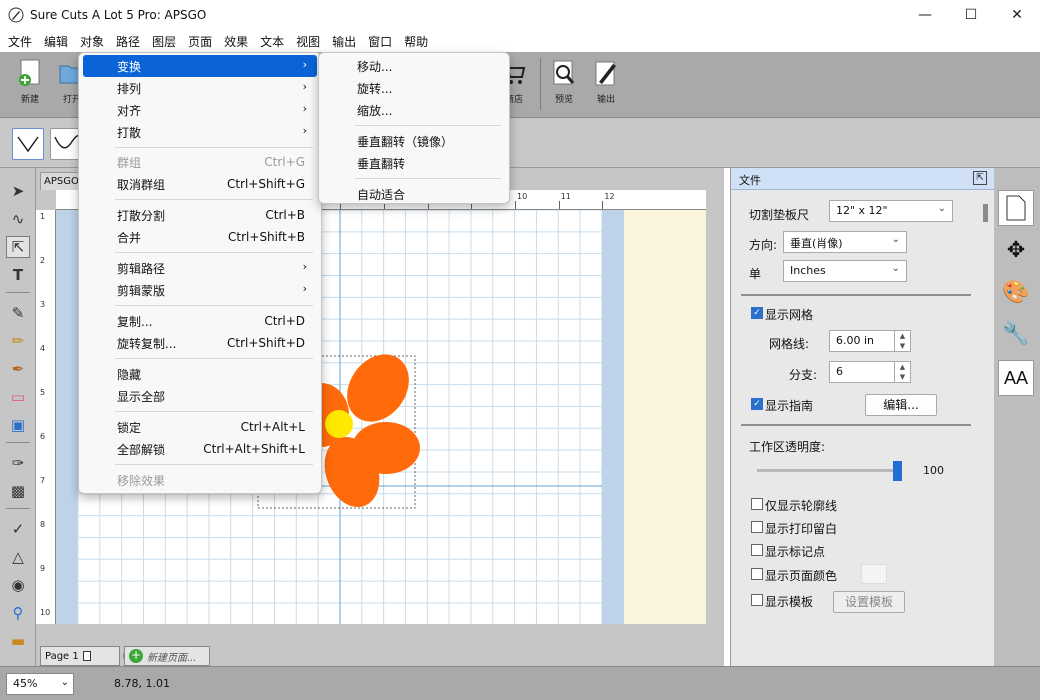 The image size is (1040, 700). What do you see at coordinates (1016, 250) in the screenshot?
I see `move-icon: ✥` at bounding box center [1016, 250].